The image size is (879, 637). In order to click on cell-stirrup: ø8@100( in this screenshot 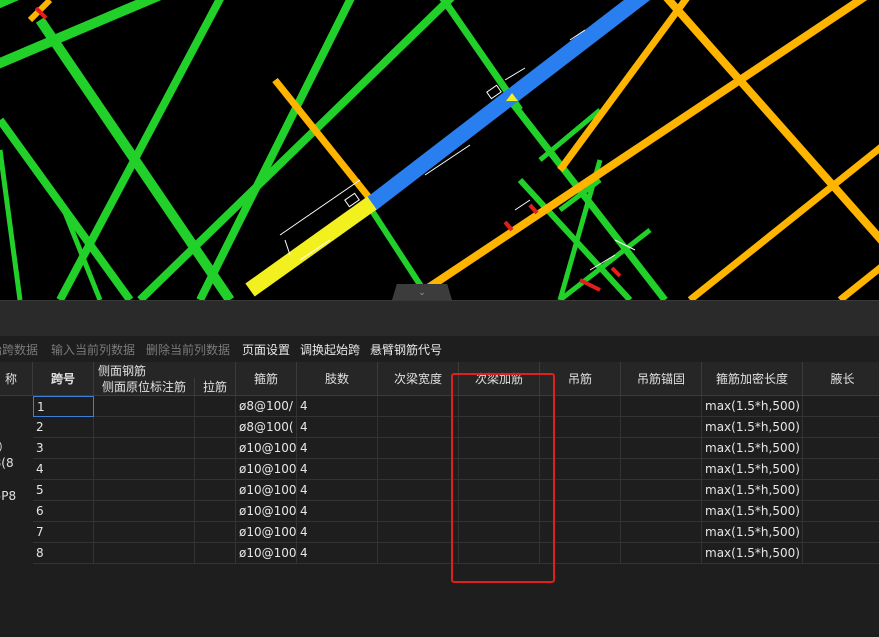, I will do `click(266, 427)`.